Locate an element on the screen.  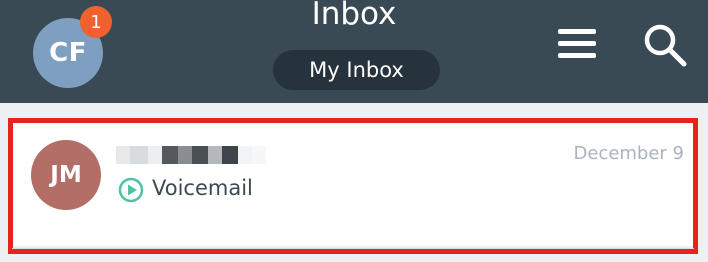
sender-name-redacted is located at coordinates (206, 155).